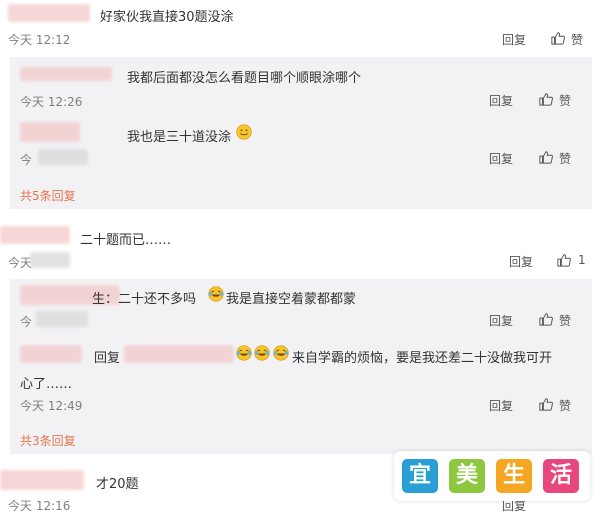 The width and height of the screenshot is (600, 514). Describe the element at coordinates (420, 476) in the screenshot. I see `watermark-char: 宜` at that location.